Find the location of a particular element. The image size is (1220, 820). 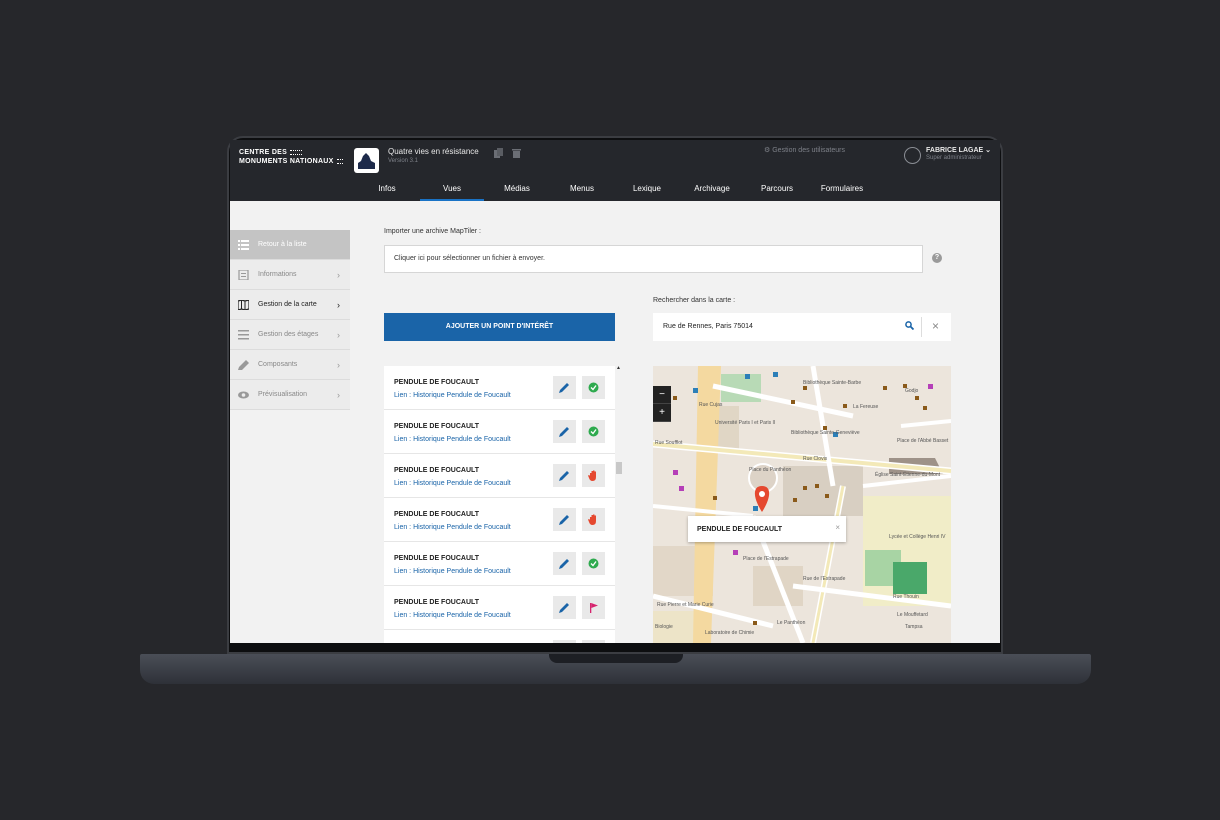

zoom-controls: − + is located at coordinates (662, 404).